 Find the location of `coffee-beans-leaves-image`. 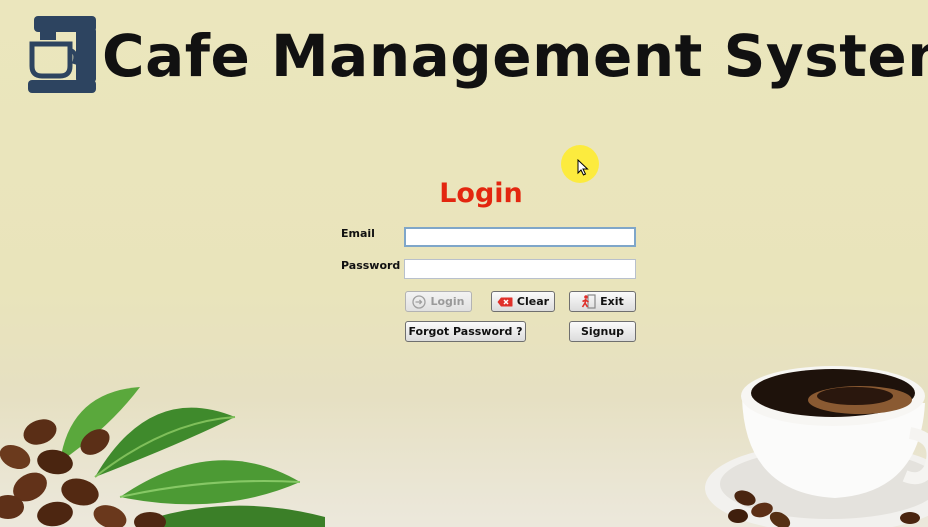

coffee-beans-leaves-image is located at coordinates (162, 457).